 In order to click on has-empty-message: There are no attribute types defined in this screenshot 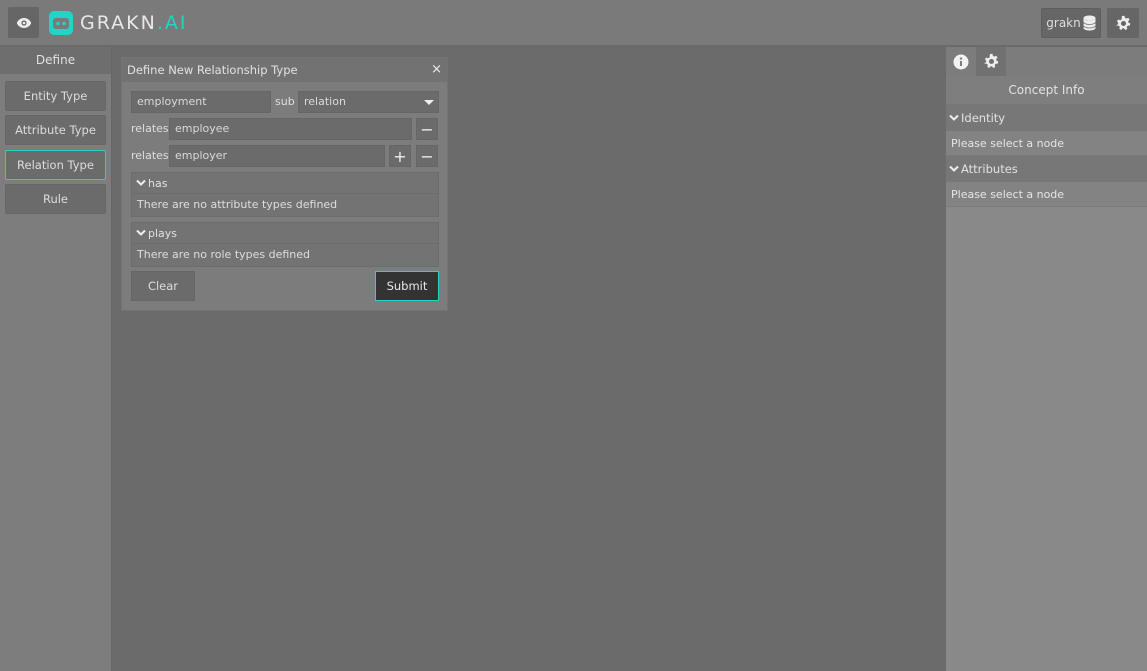, I will do `click(237, 204)`.